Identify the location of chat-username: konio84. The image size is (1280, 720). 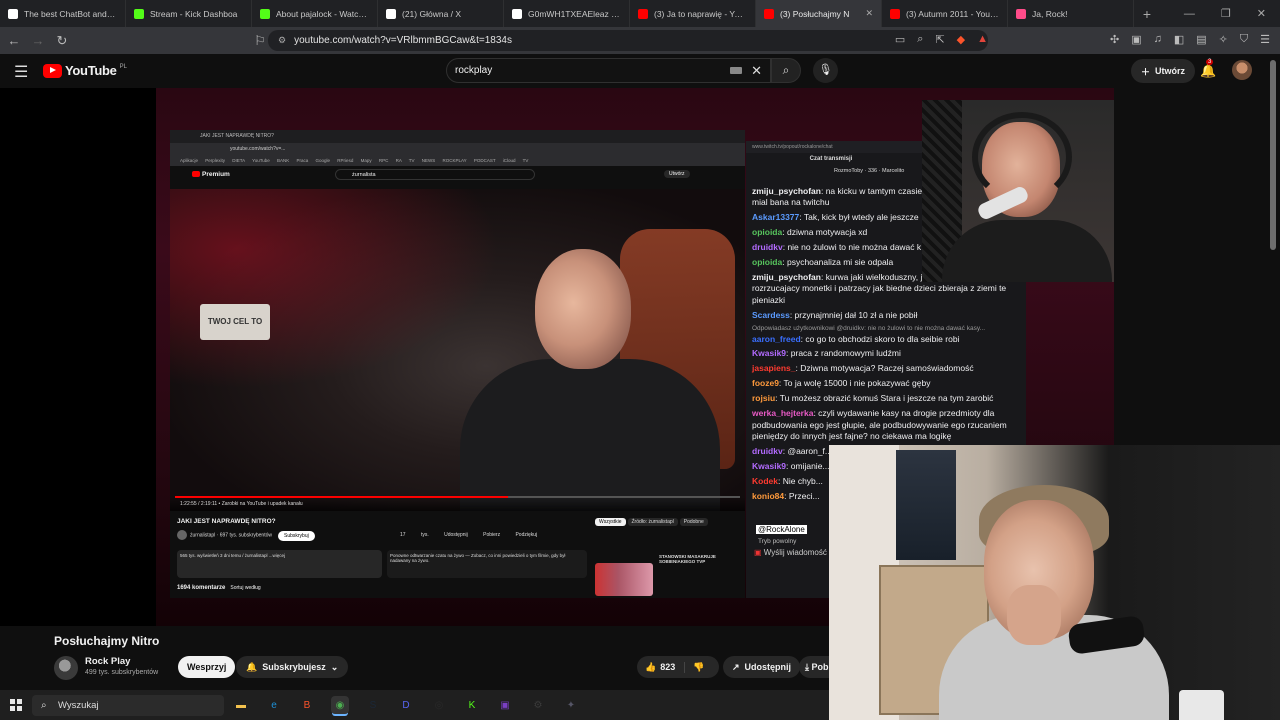
(768, 496).